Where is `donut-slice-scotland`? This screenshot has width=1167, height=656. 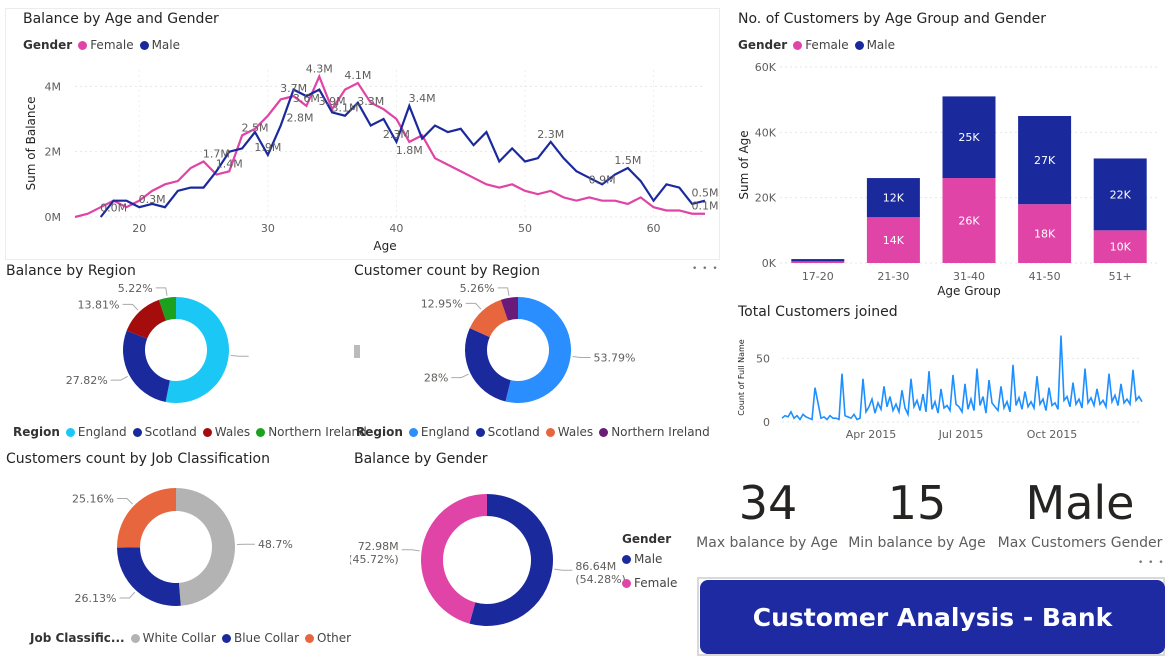 donut-slice-scotland is located at coordinates (488, 365).